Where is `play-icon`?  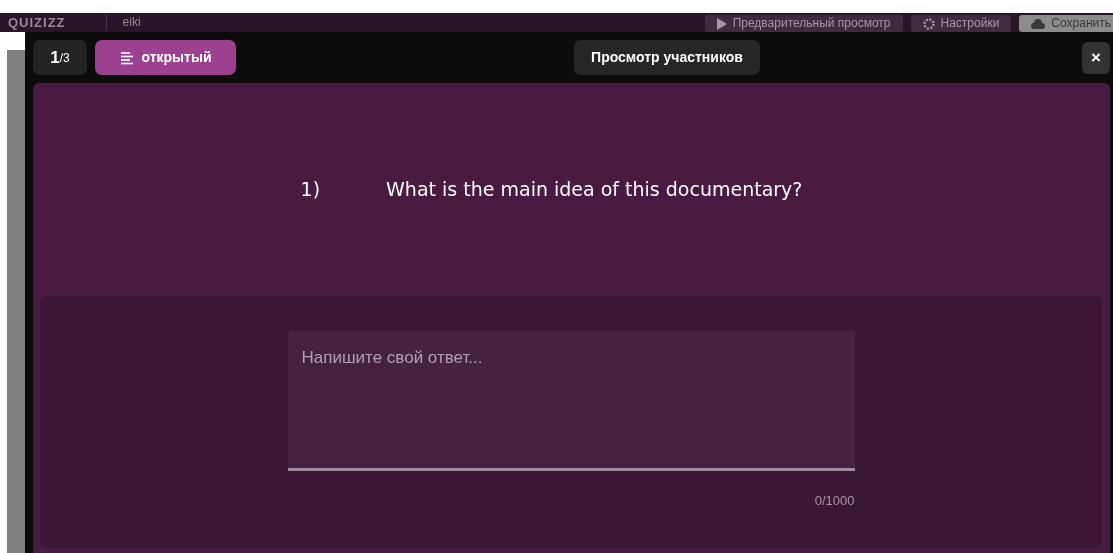 play-icon is located at coordinates (721, 23).